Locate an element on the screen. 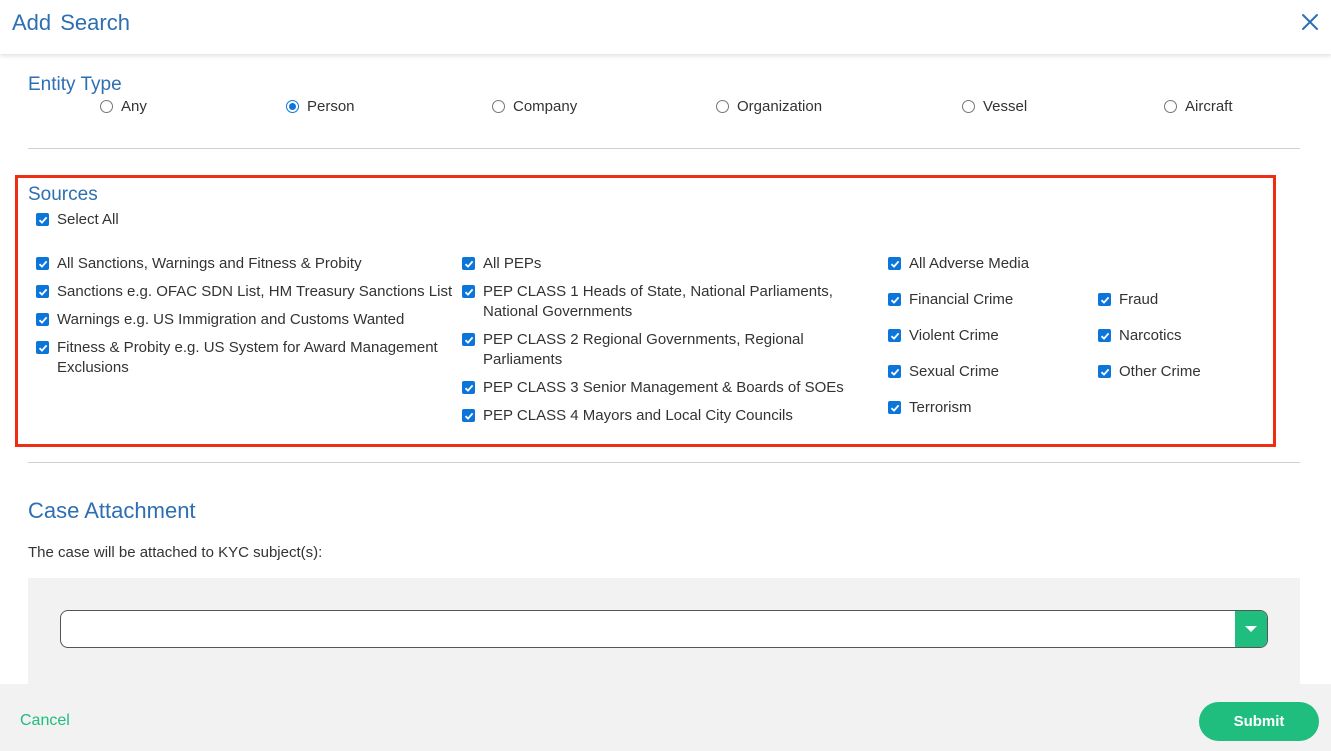 Image resolution: width=1331 pixels, height=751 pixels. chevron-down-icon is located at coordinates (1251, 629).